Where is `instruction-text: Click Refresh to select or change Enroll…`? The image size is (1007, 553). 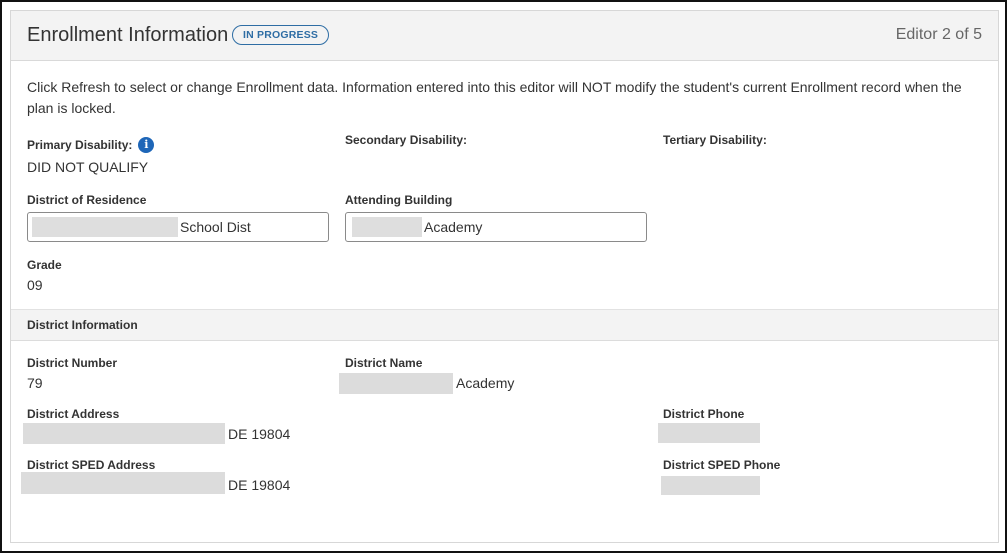 instruction-text: Click Refresh to select or change Enroll… is located at coordinates (494, 97).